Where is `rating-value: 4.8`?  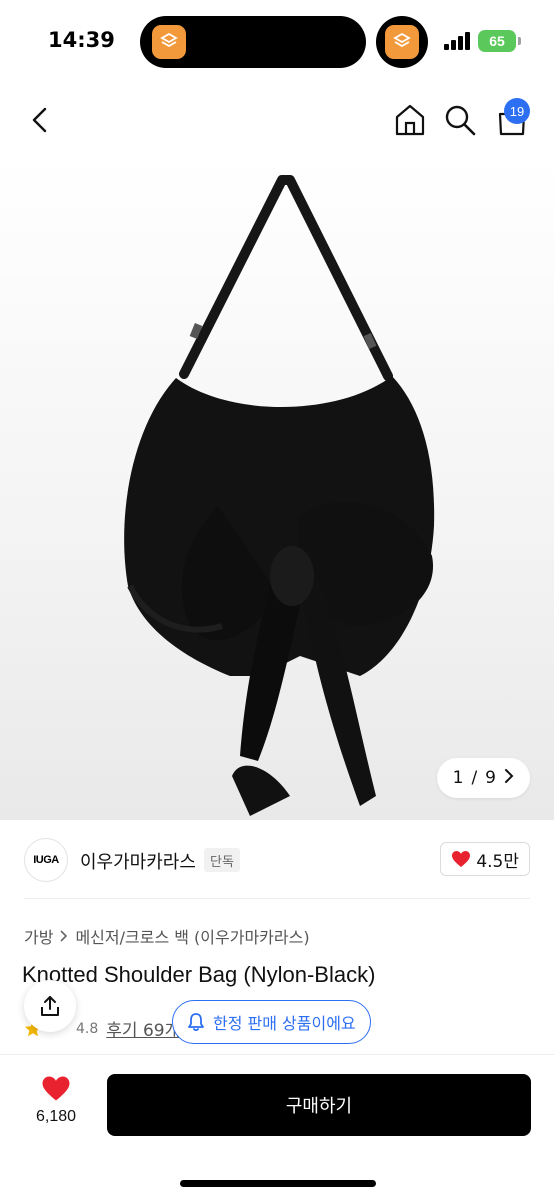 rating-value: 4.8 is located at coordinates (87, 1028).